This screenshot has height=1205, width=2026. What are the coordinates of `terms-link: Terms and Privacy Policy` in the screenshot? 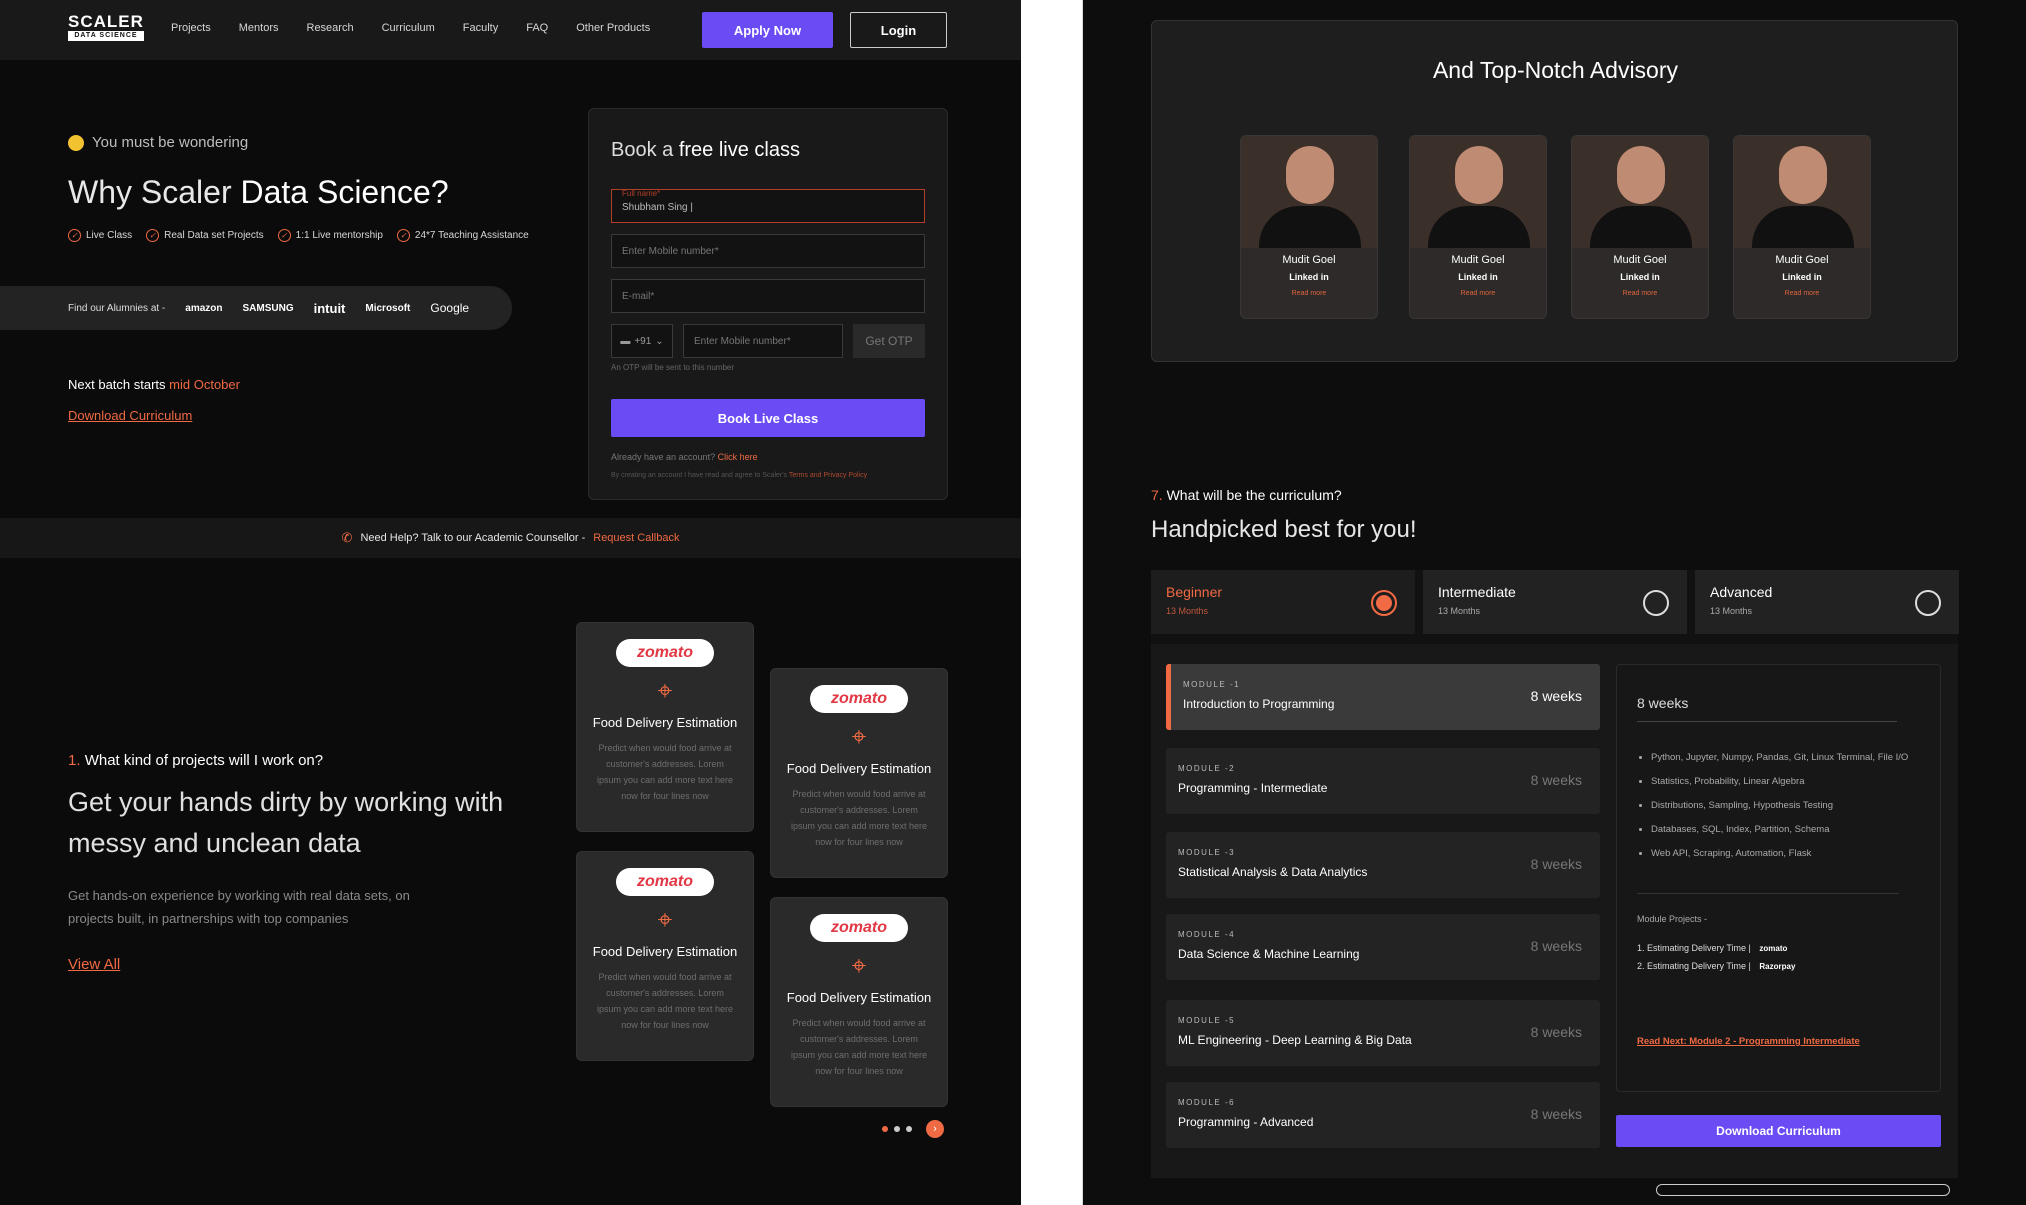 It's located at (828, 475).